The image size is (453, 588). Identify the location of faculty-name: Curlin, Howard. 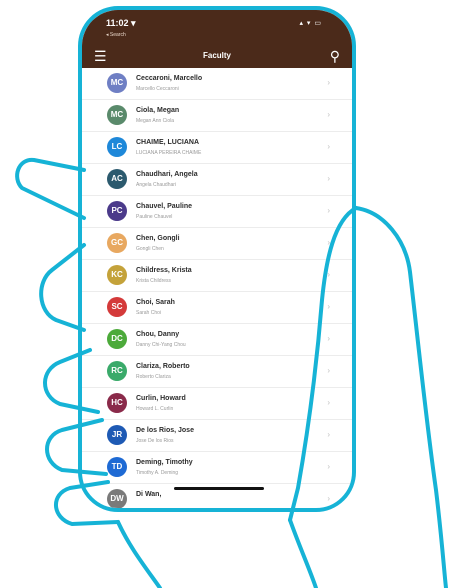
(161, 398).